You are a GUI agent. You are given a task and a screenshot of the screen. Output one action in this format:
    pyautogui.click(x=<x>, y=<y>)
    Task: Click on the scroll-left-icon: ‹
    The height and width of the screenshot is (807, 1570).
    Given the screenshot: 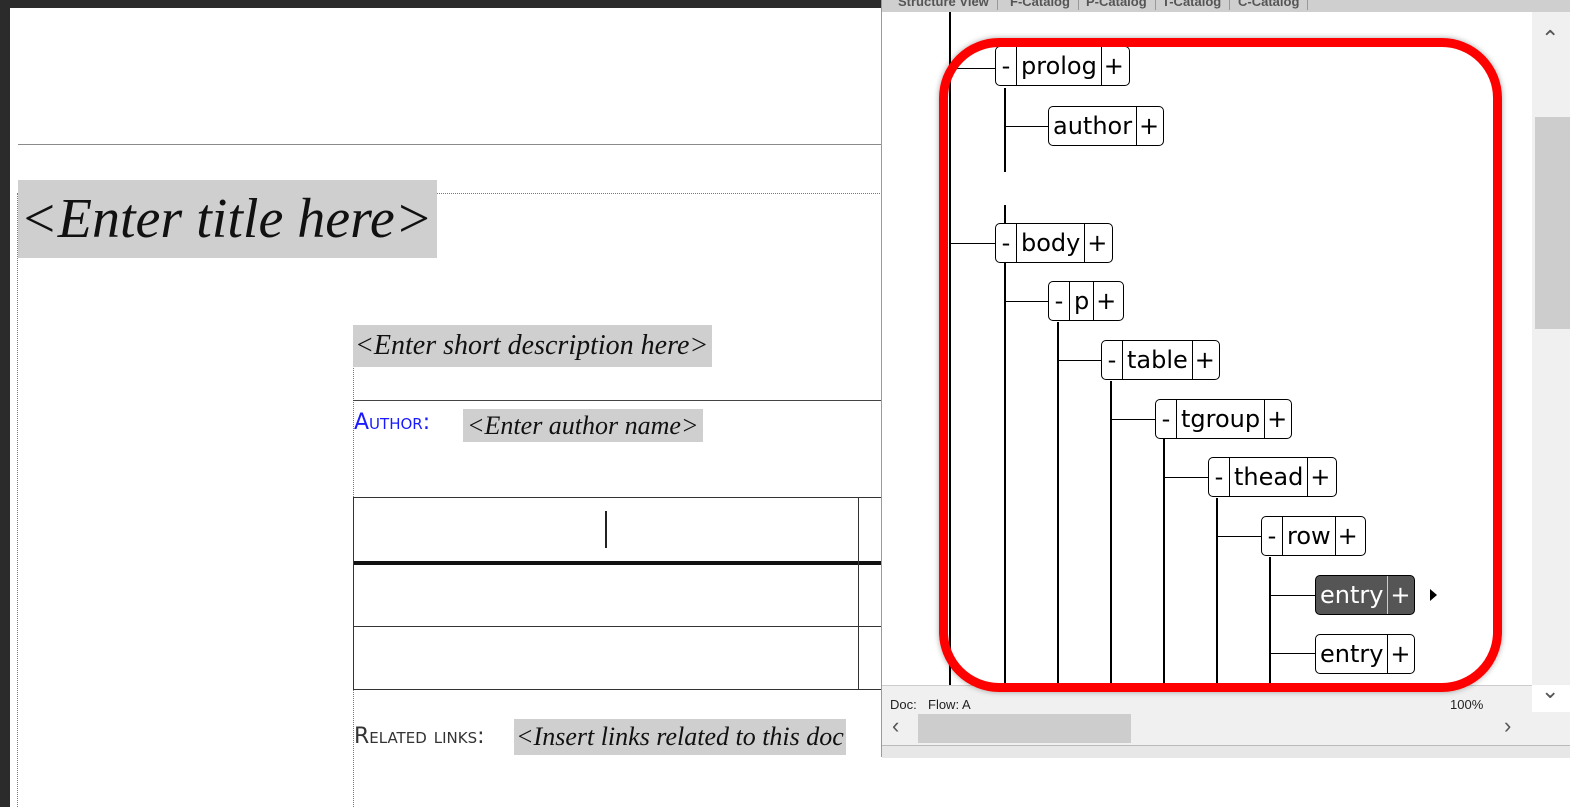 What is the action you would take?
    pyautogui.click(x=895, y=726)
    